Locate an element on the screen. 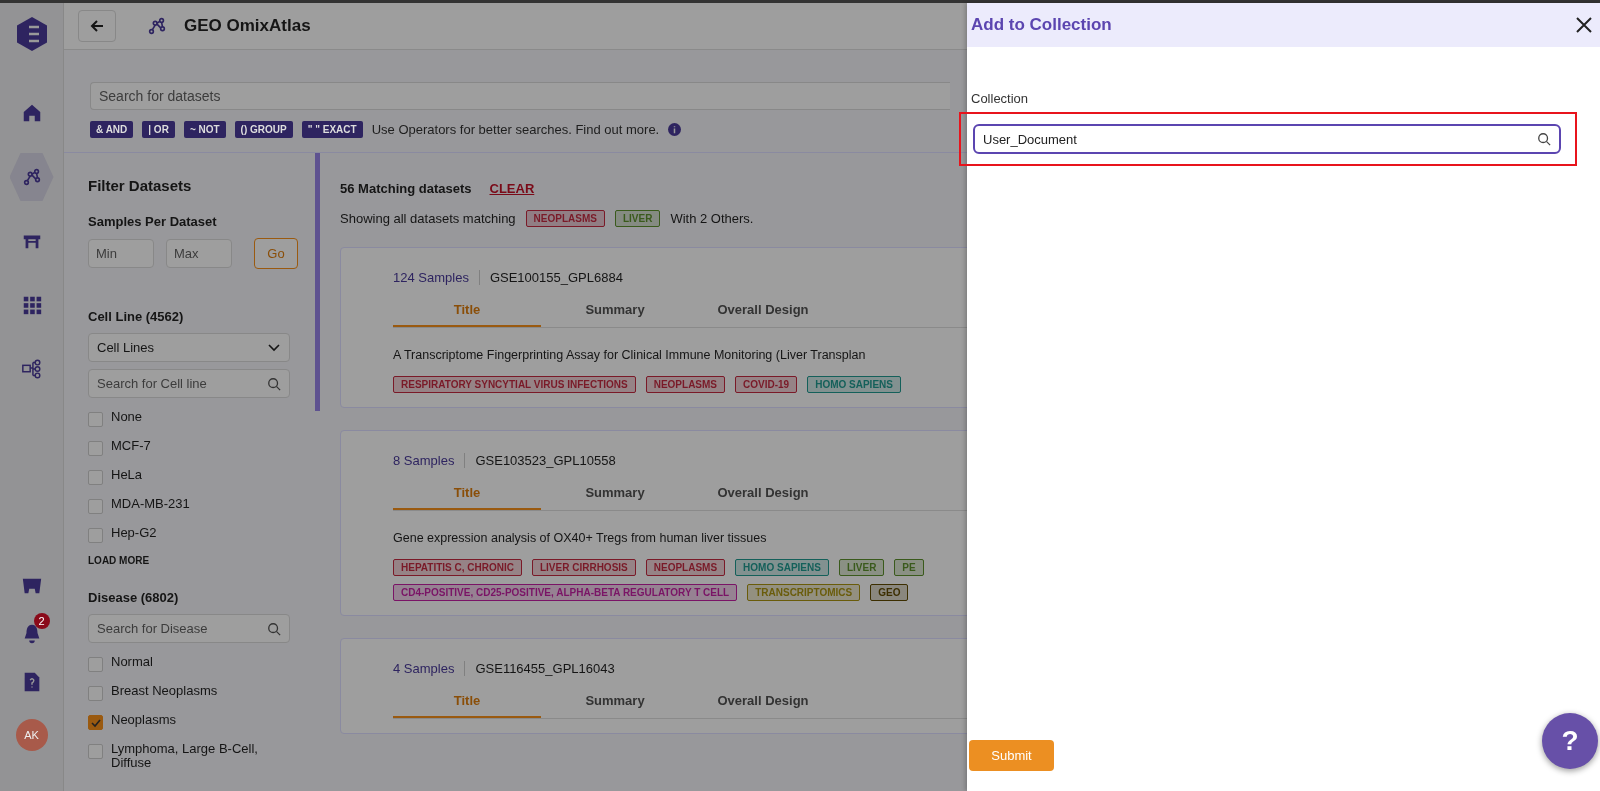  checkbox-label: Hep-G2 is located at coordinates (134, 533).